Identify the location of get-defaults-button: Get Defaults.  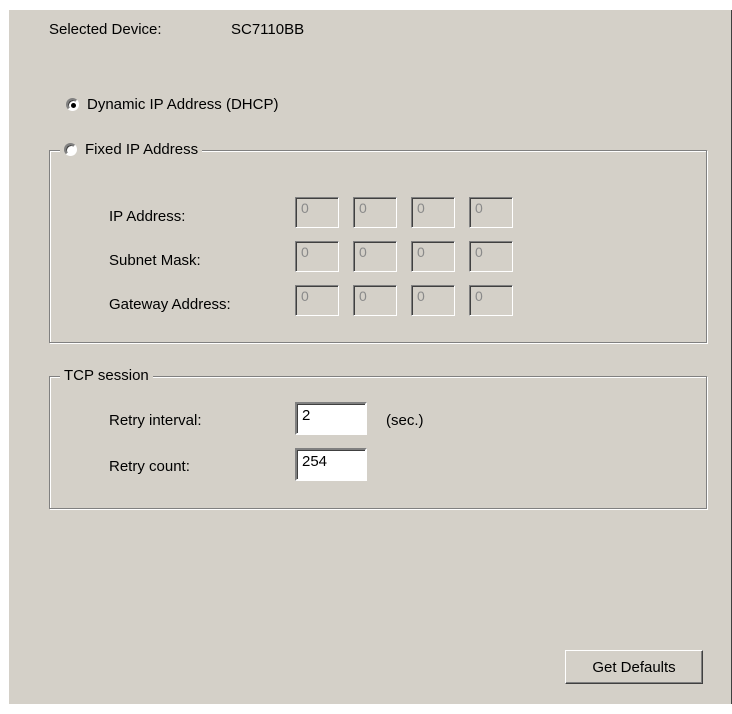
(634, 667).